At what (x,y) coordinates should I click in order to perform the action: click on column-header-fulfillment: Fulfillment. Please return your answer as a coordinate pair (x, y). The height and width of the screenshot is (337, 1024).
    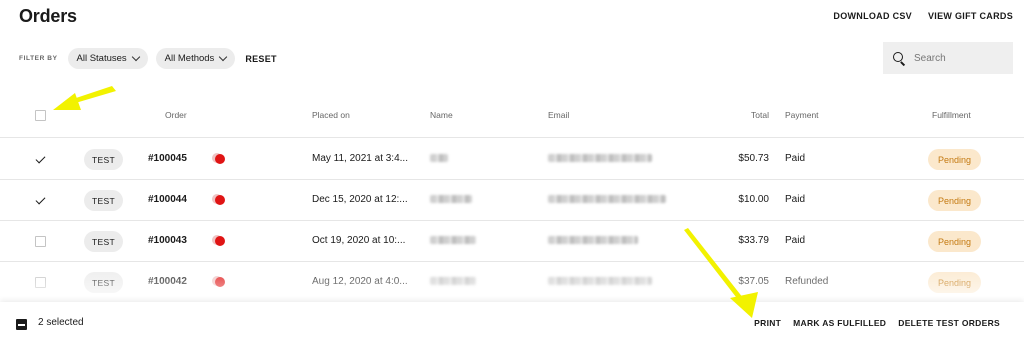
    Looking at the image, I should click on (951, 115).